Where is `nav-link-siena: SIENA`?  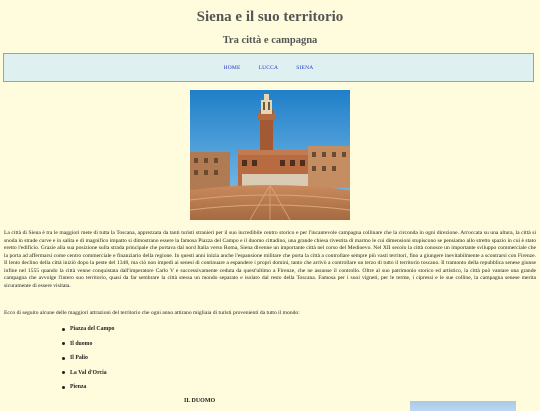
nav-link-siena: SIENA is located at coordinates (304, 68).